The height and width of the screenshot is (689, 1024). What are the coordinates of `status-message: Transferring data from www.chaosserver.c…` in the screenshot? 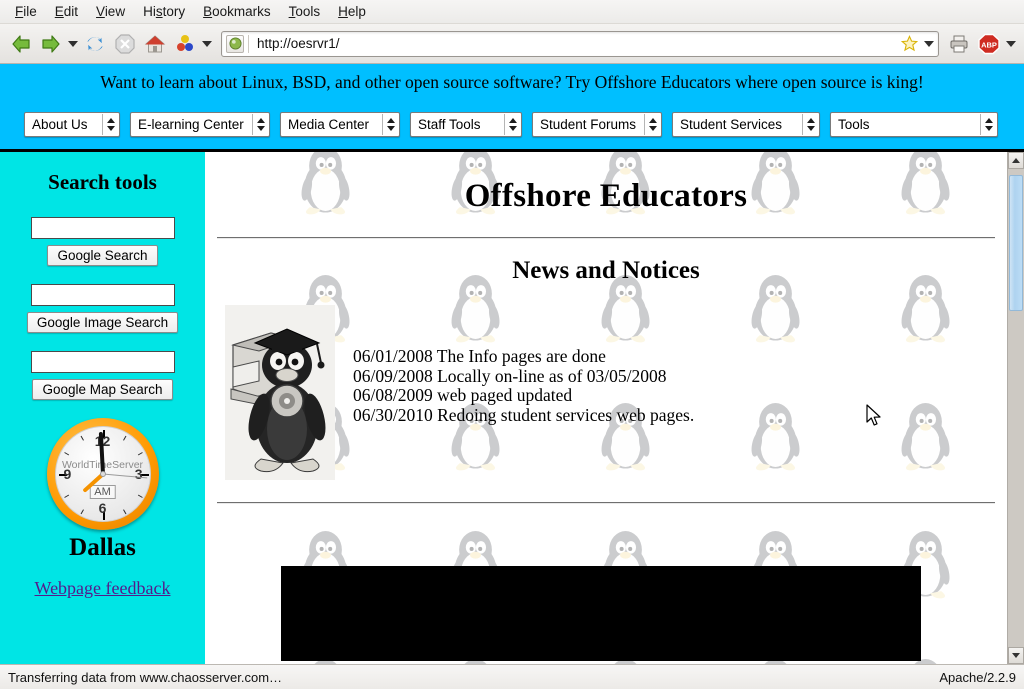 It's located at (145, 677).